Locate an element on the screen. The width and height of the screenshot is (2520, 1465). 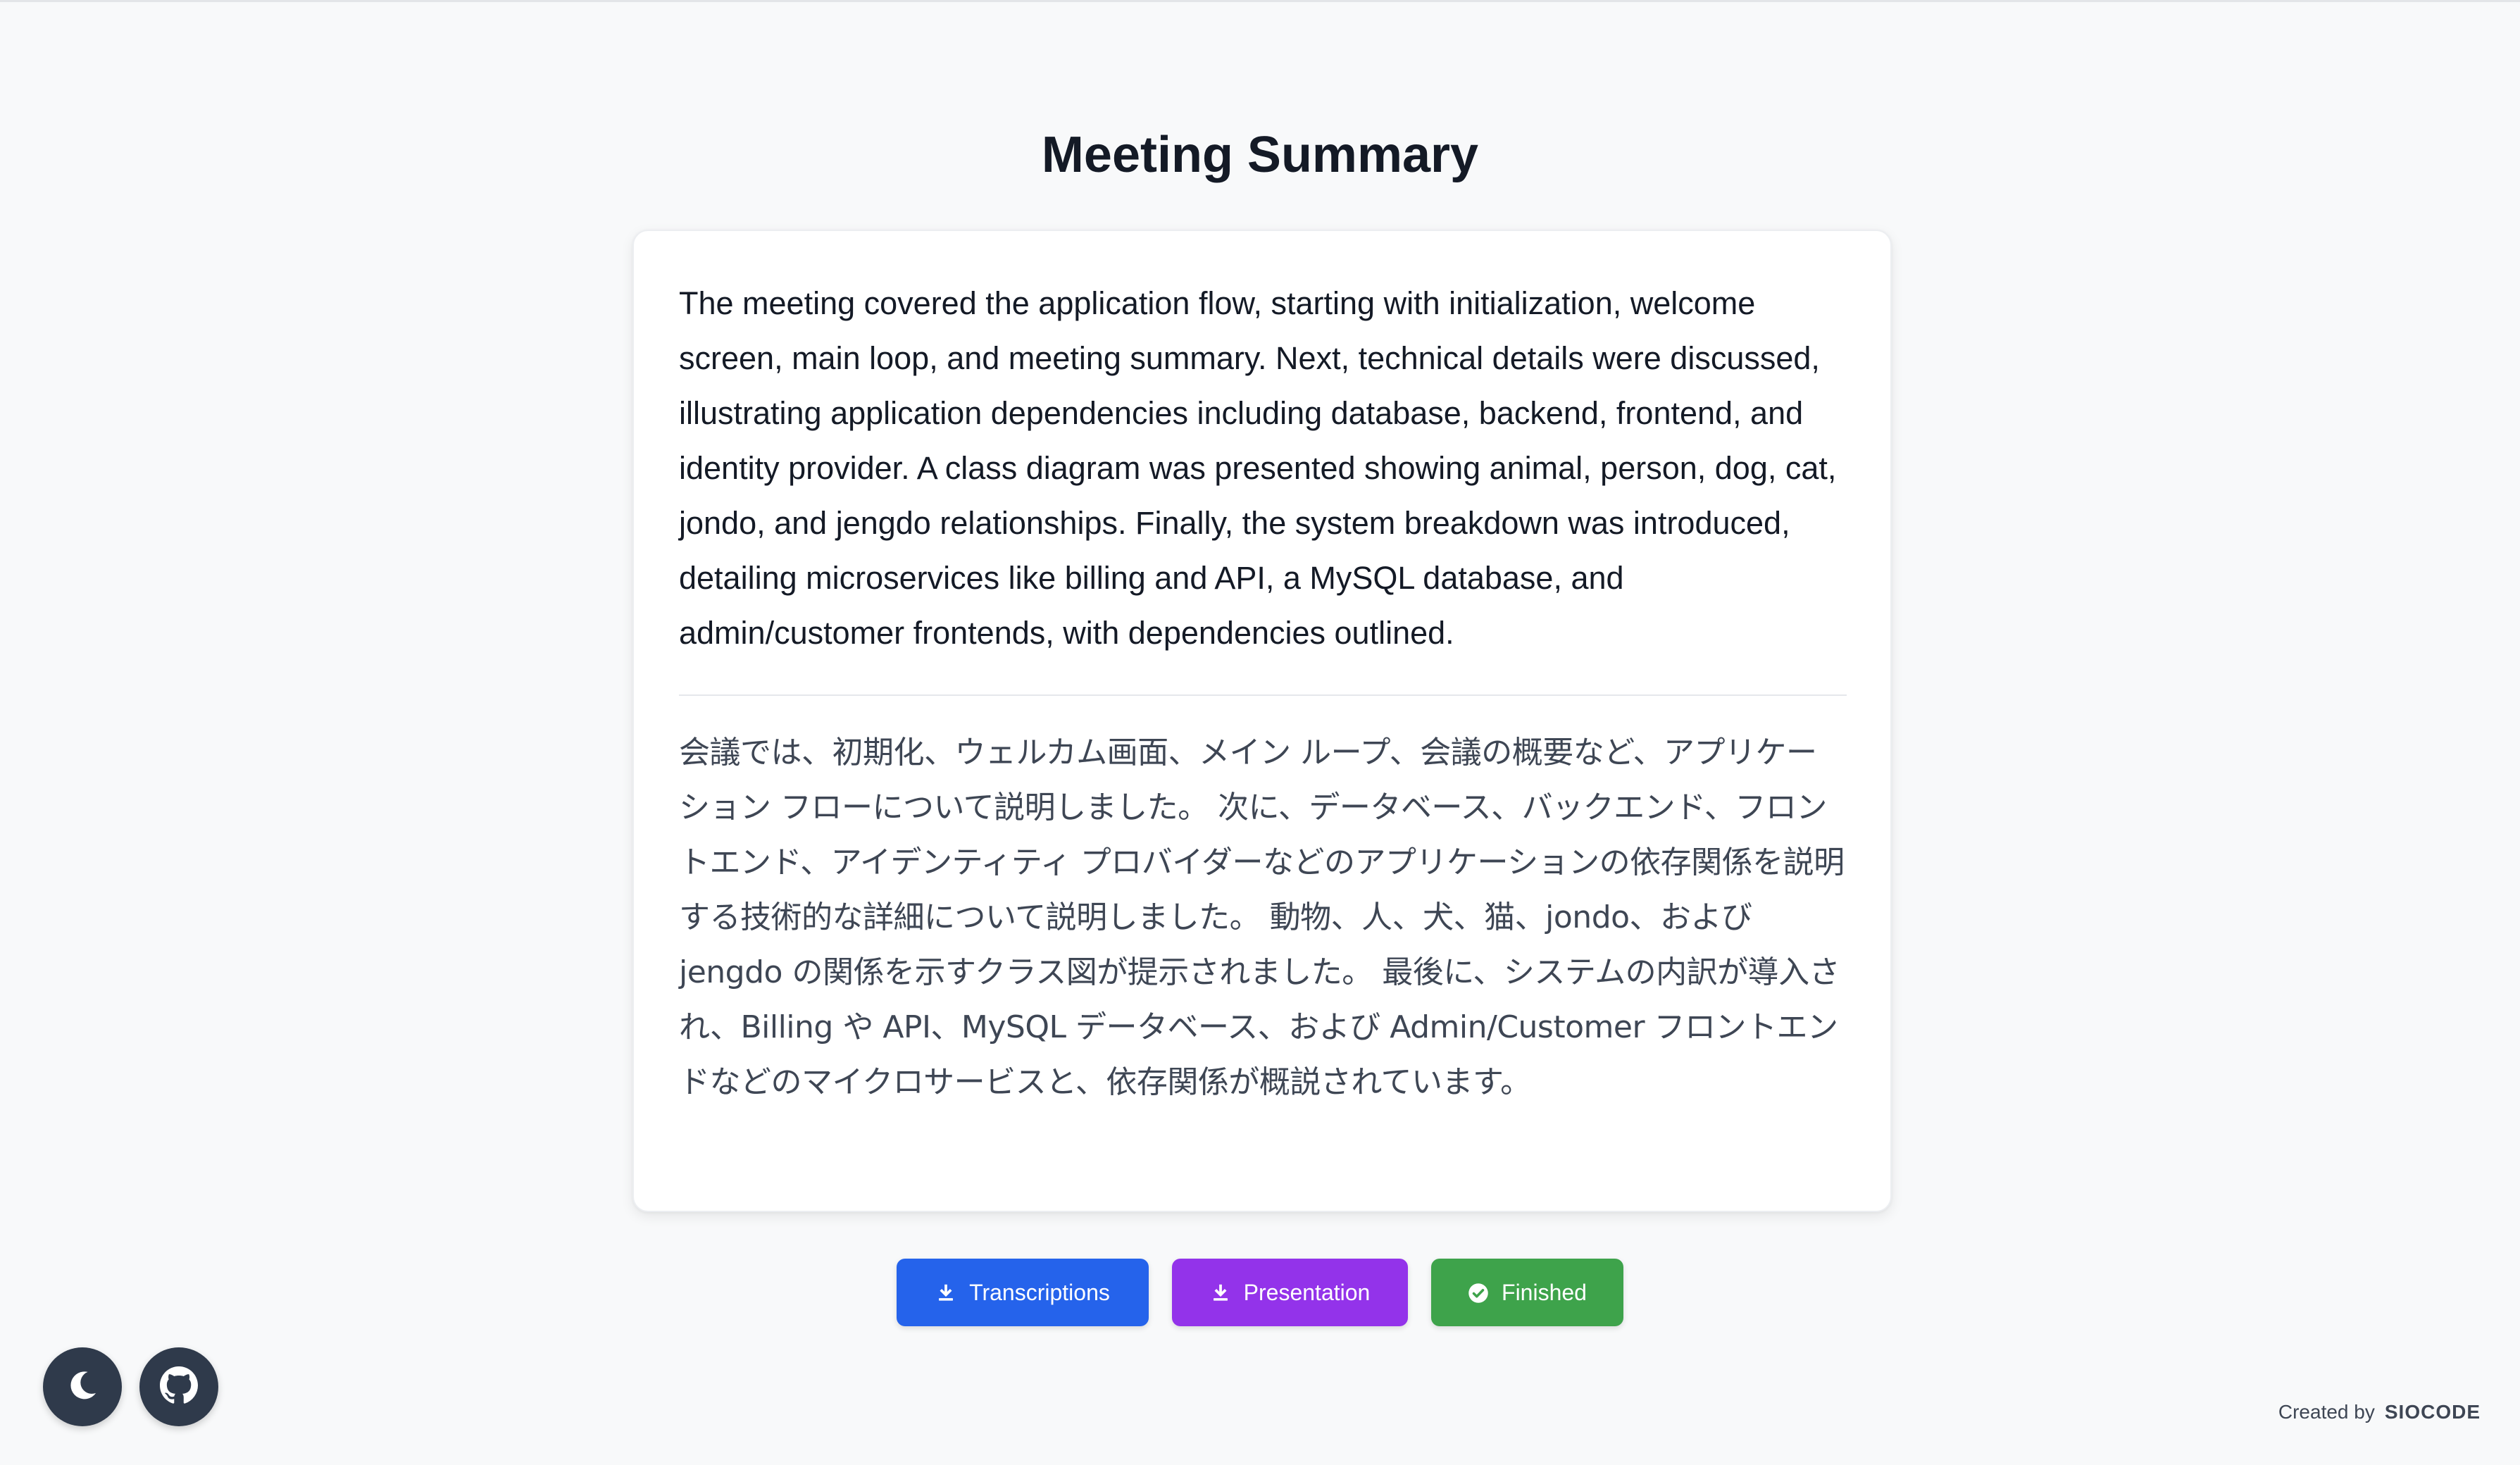
theme-toggle-button is located at coordinates (83, 1386).